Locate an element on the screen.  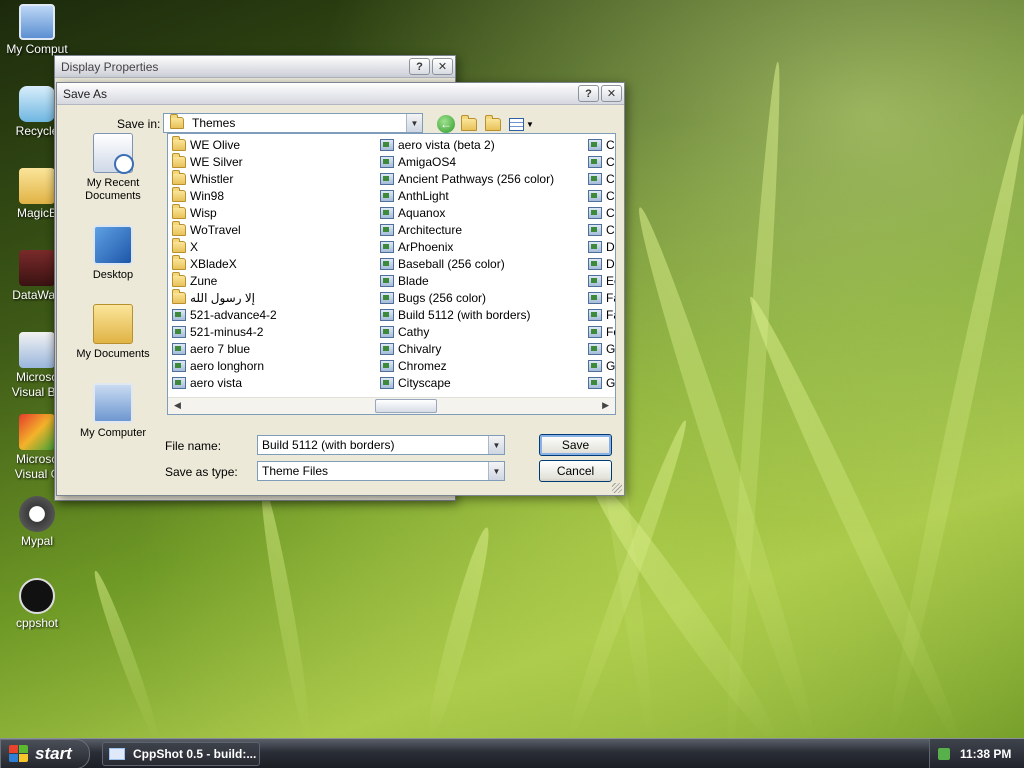
file-list-item: Win98 is located at coordinates (270, 195).